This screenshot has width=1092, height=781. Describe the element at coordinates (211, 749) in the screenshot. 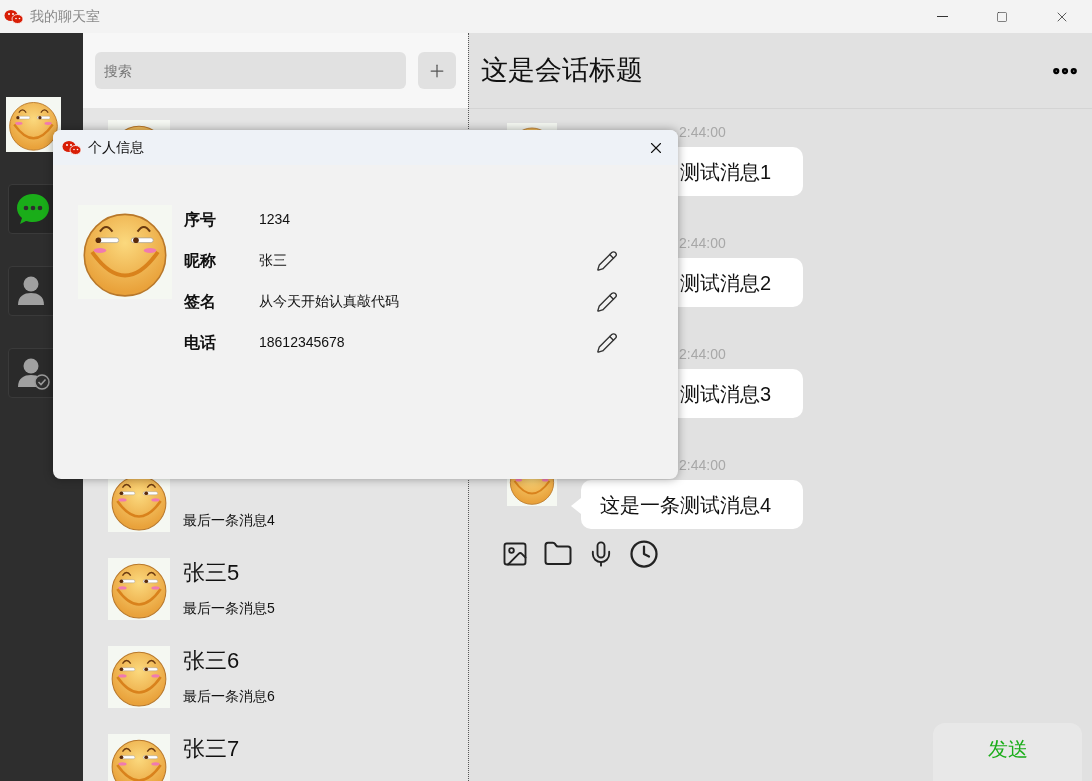

I see `contact-name: 张三7` at that location.